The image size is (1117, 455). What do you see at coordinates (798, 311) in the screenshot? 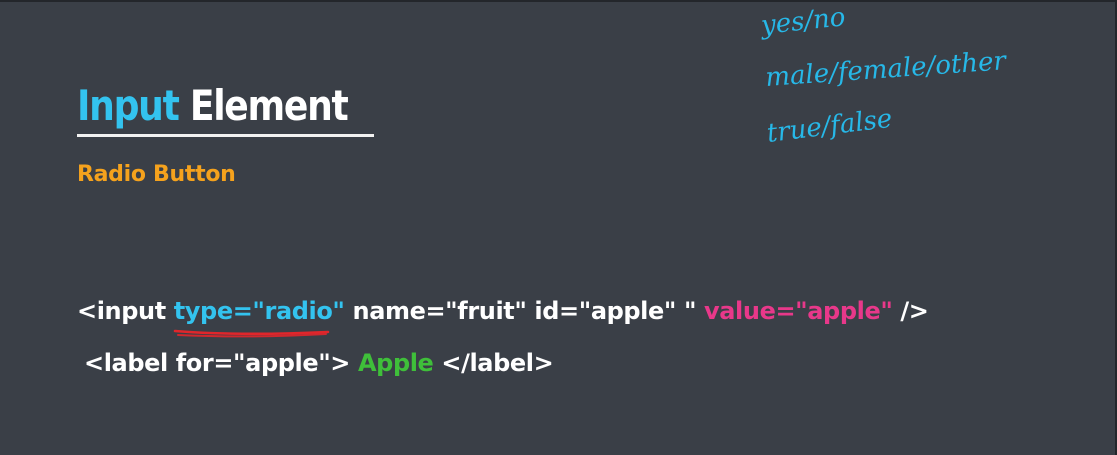
I see `code-value-attribute: value="apple"` at bounding box center [798, 311].